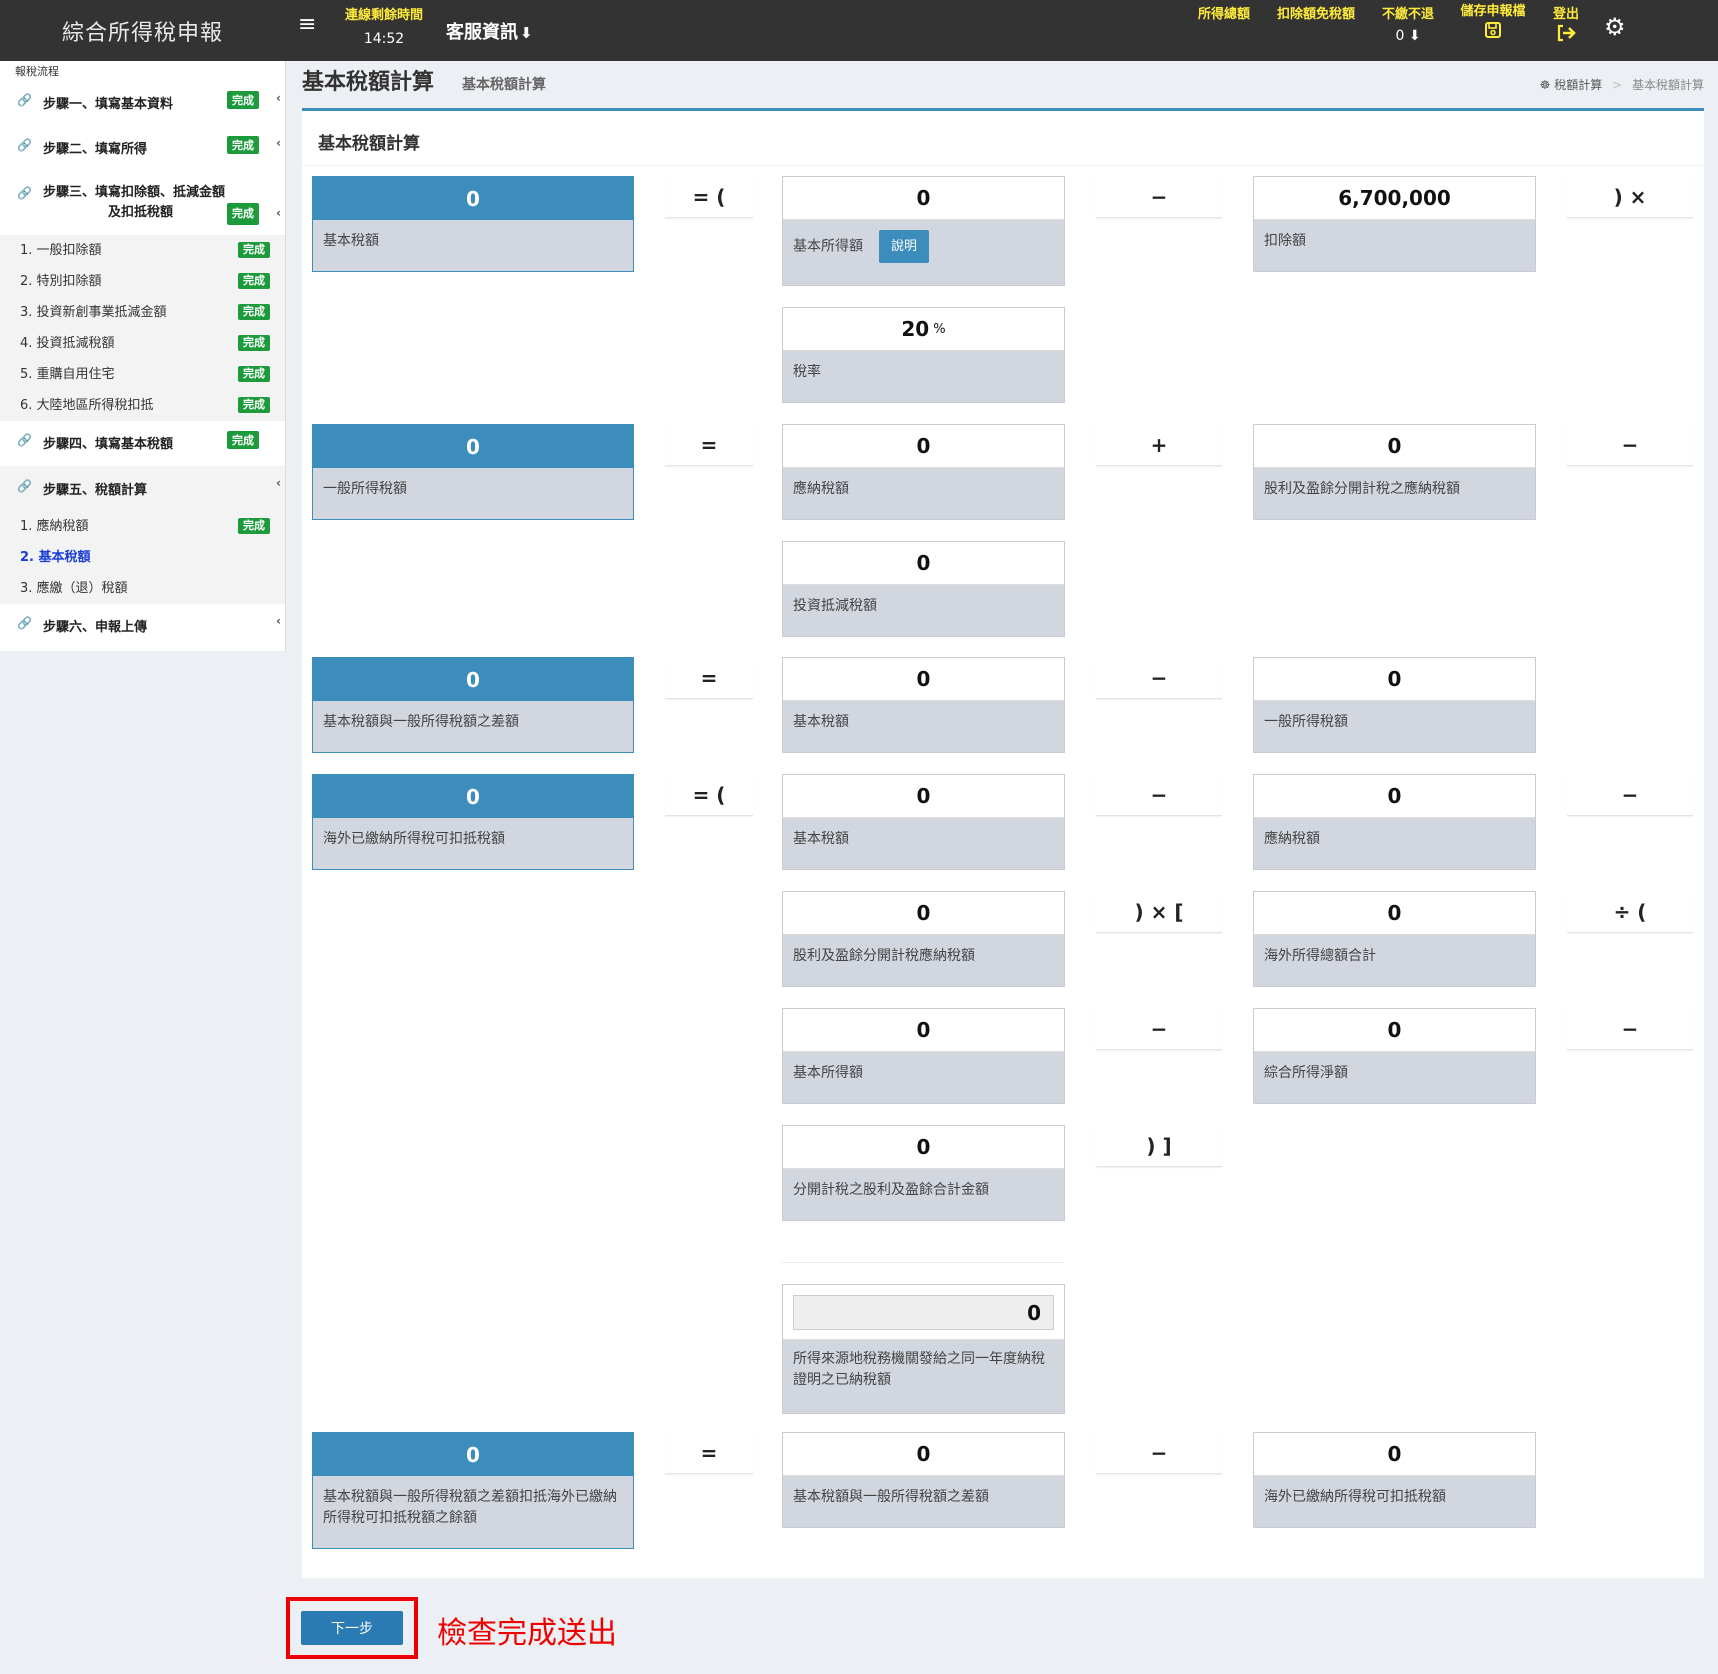 The height and width of the screenshot is (1674, 1718). Describe the element at coordinates (1414, 36) in the screenshot. I see `arrow-down-circle-icon: ⬇` at that location.